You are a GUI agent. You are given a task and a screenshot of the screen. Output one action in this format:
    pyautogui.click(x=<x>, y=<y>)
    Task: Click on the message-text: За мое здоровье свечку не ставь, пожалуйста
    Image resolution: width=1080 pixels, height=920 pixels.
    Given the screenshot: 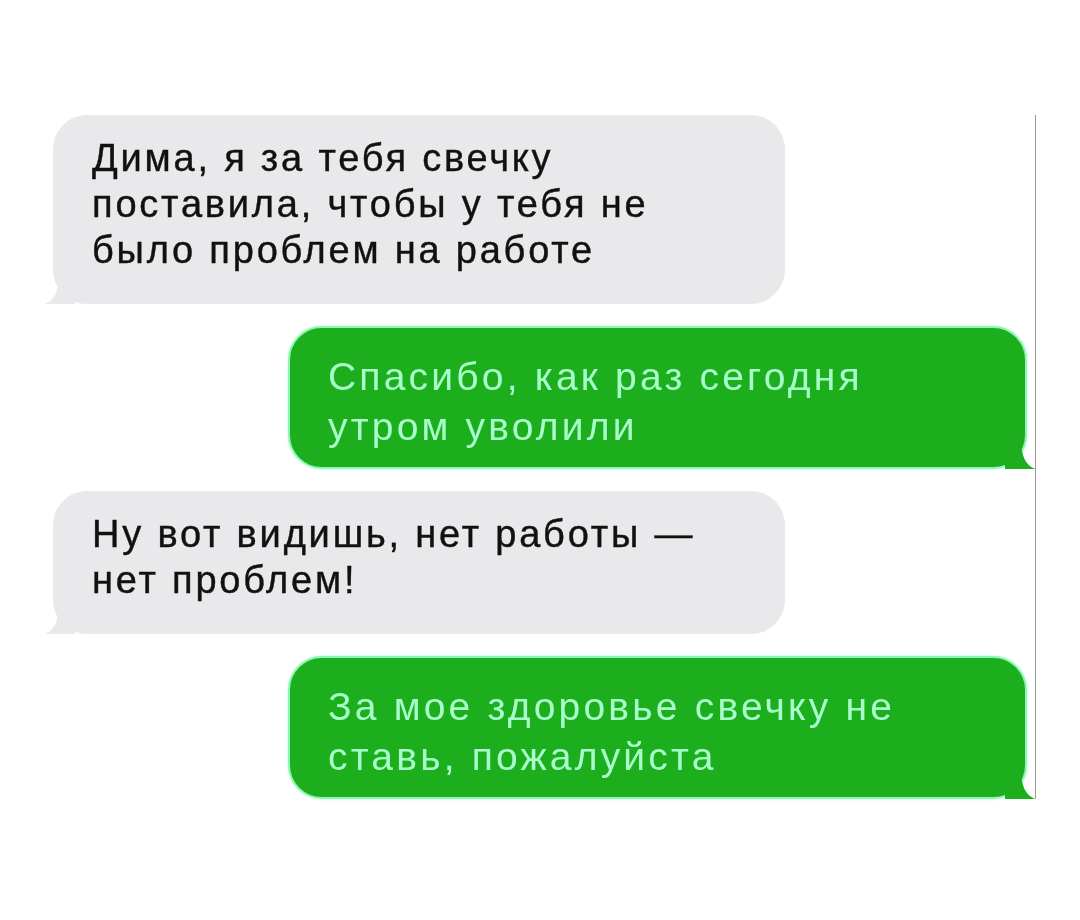 What is the action you would take?
    pyautogui.click(x=612, y=732)
    